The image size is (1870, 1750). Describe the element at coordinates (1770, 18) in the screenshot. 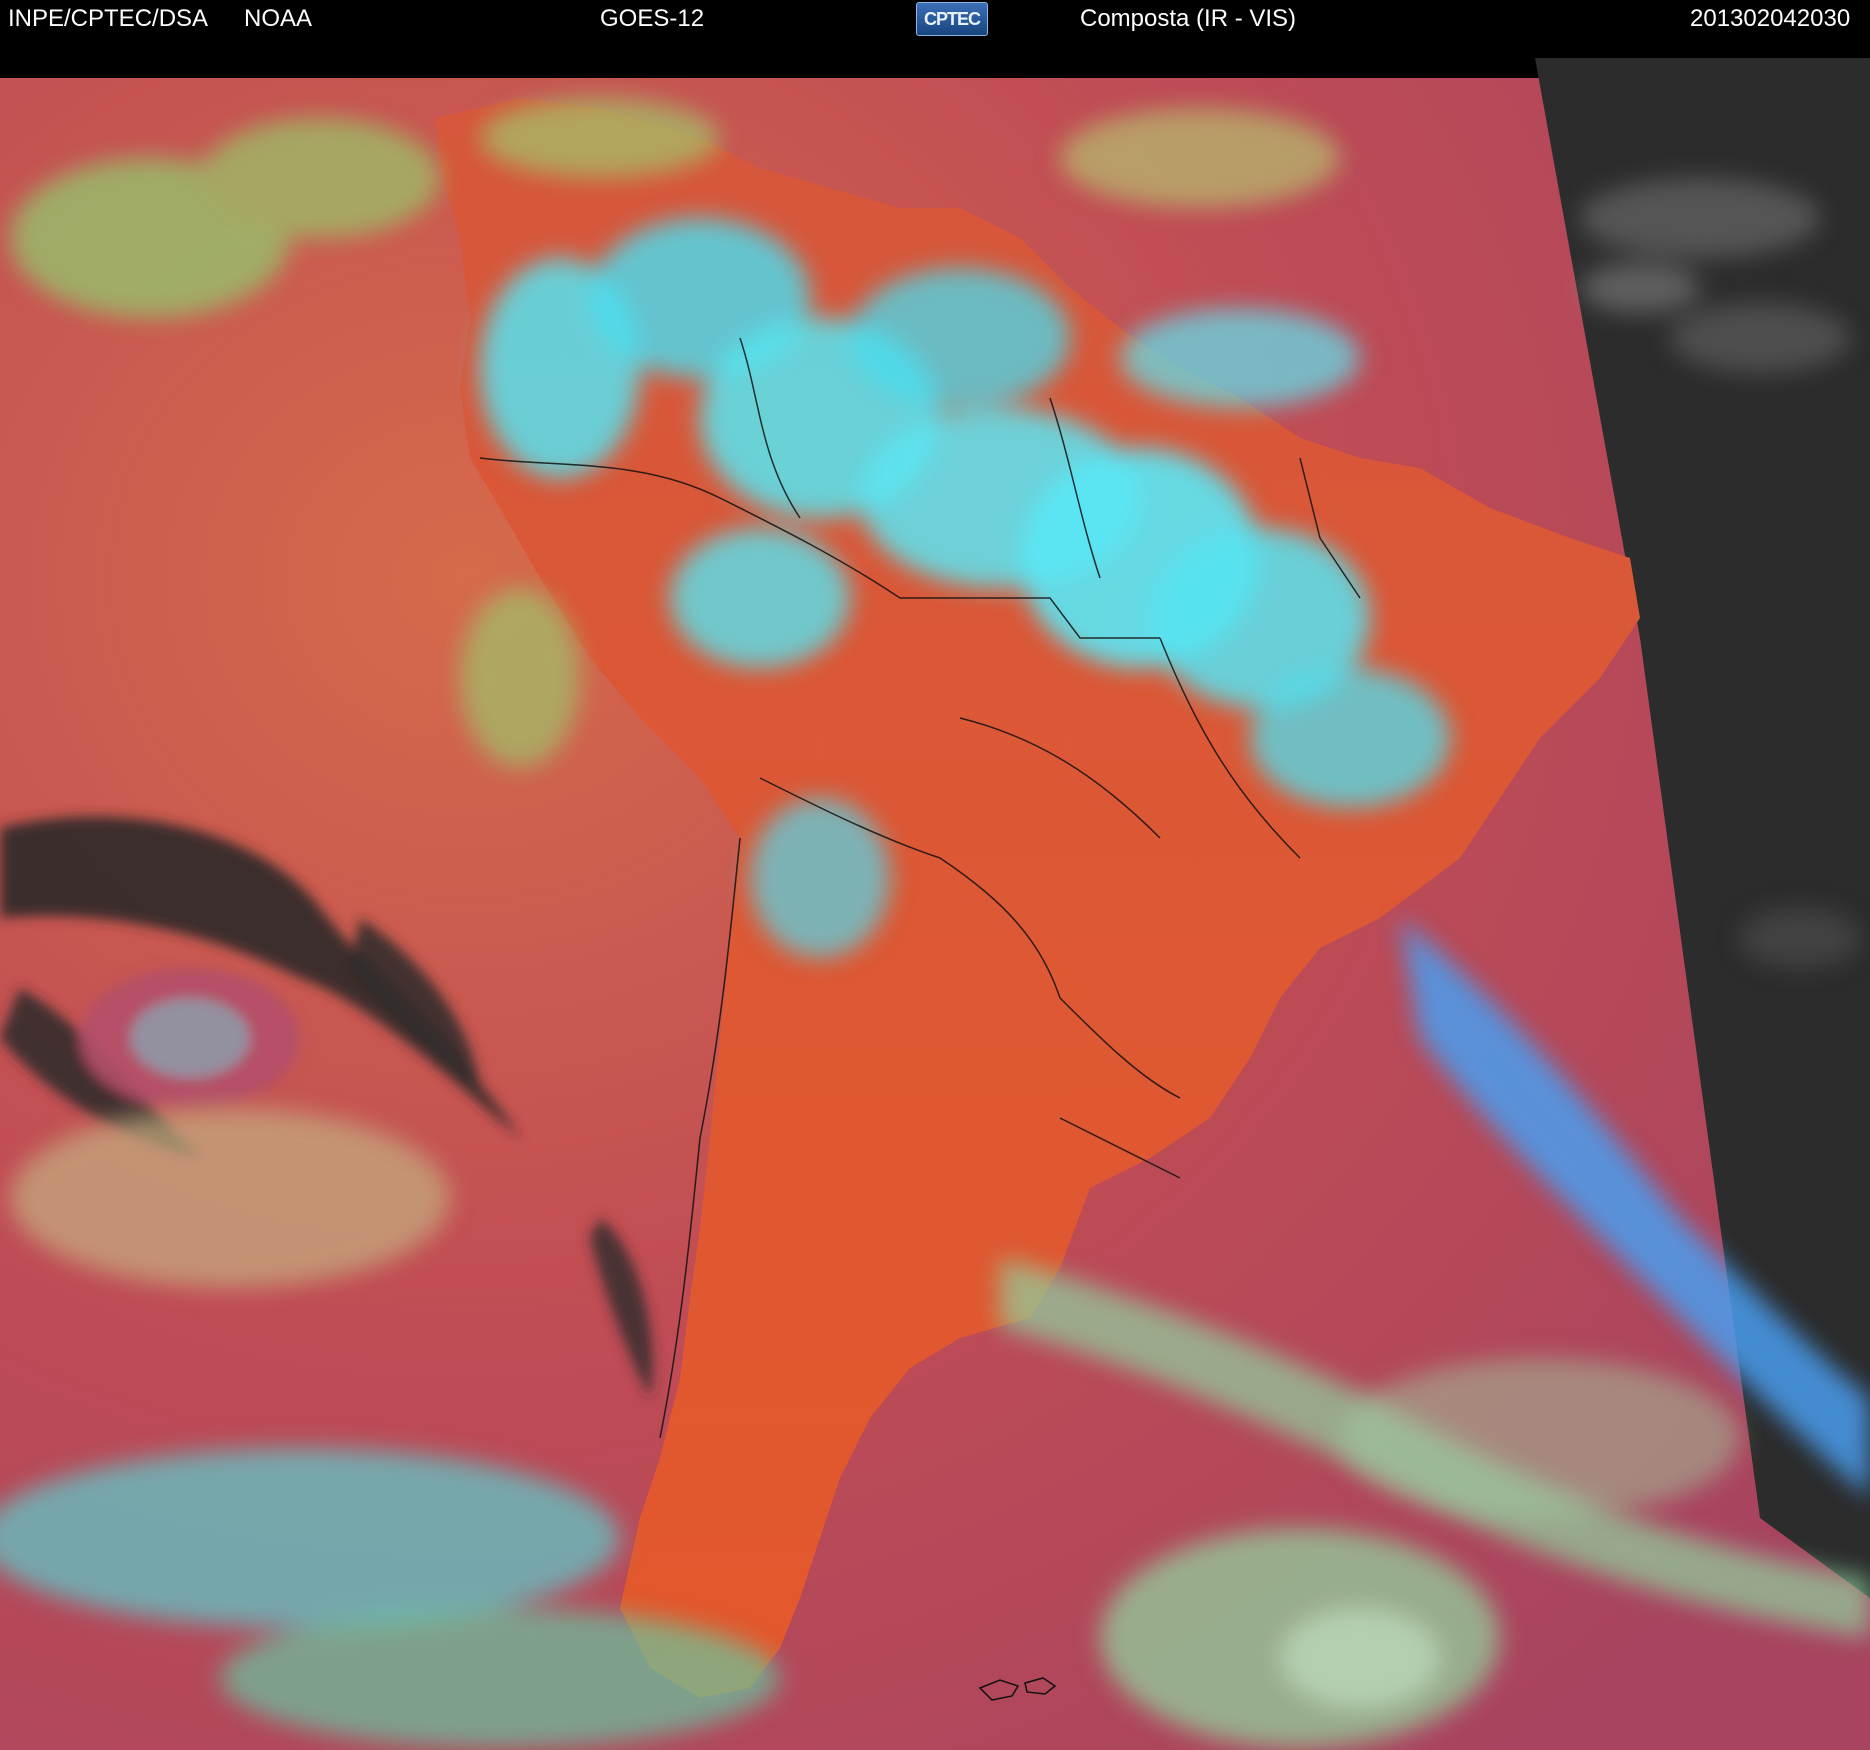

I see `timestamp-label: 201302042030` at that location.